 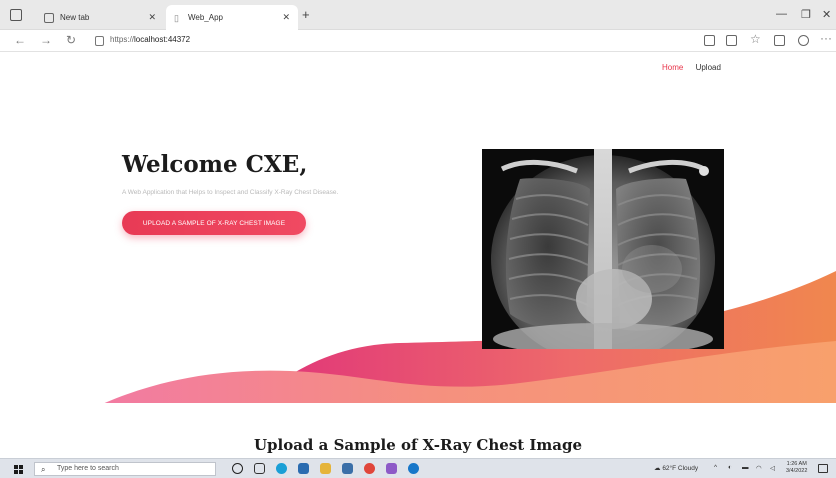 I want to click on url-scheme: https://, so click(x=122, y=39).